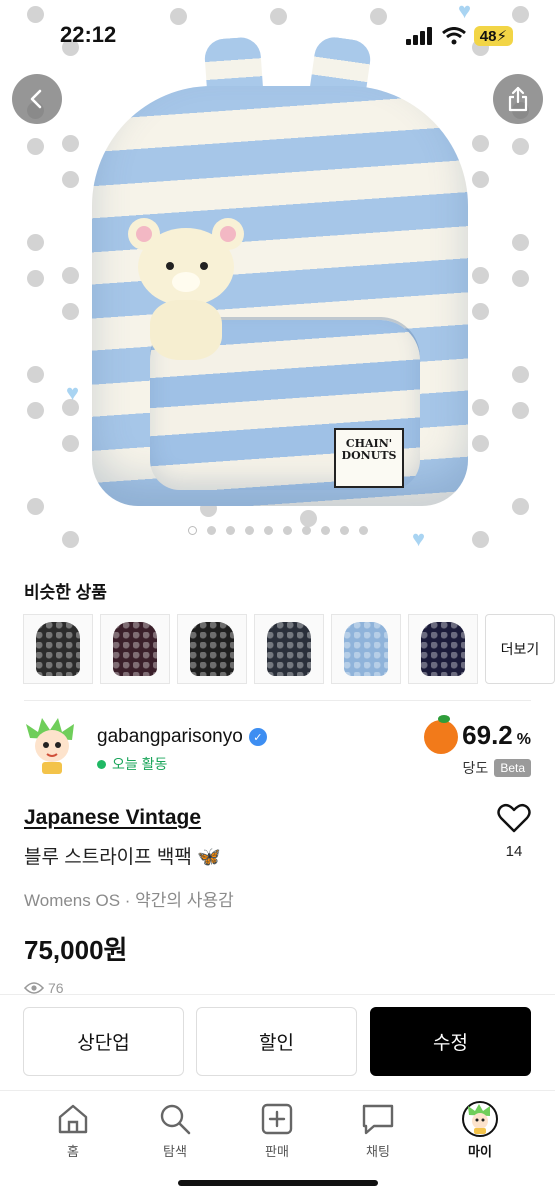 The height and width of the screenshot is (1200, 555). Describe the element at coordinates (477, 734) in the screenshot. I see `seller-score: 69.2 %` at that location.